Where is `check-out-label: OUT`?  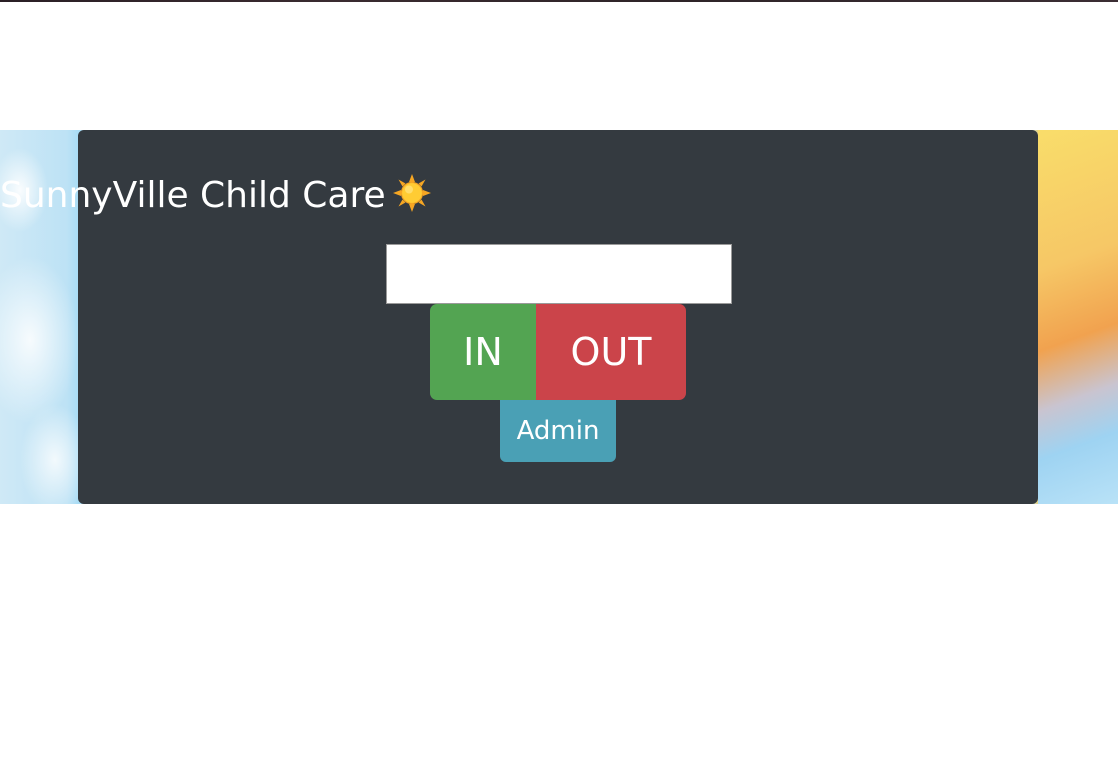
check-out-label: OUT is located at coordinates (611, 352).